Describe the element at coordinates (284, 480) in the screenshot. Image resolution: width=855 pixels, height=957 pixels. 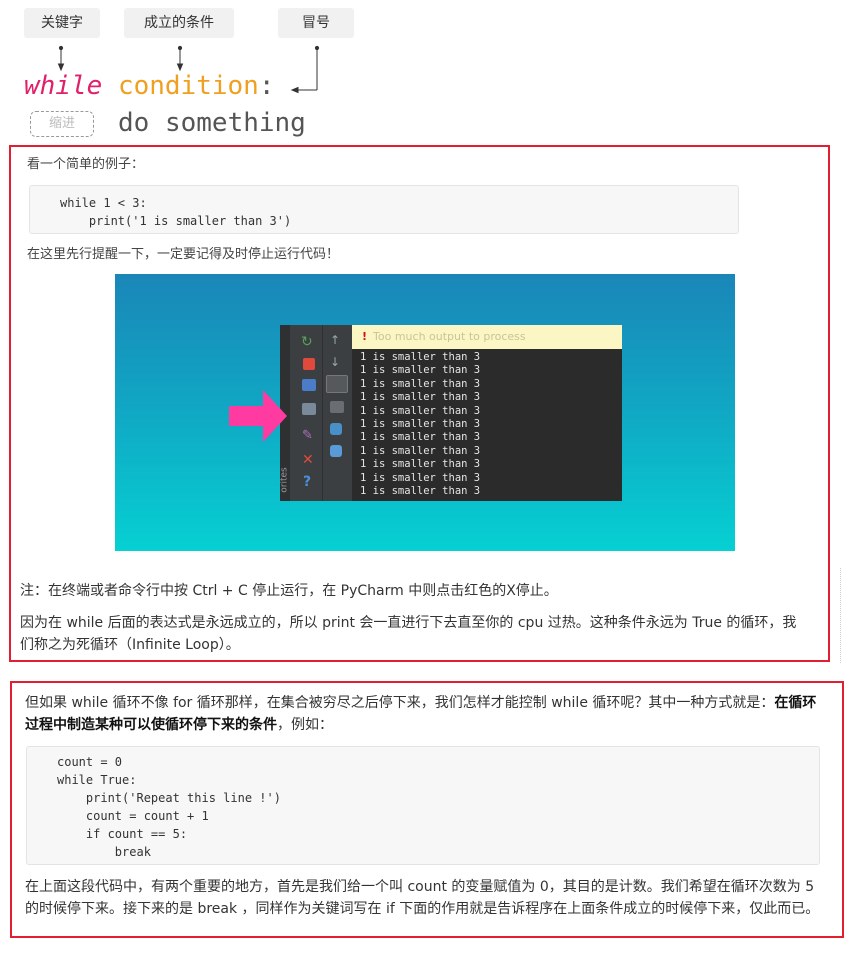
I see `favorites-tab: orites` at that location.